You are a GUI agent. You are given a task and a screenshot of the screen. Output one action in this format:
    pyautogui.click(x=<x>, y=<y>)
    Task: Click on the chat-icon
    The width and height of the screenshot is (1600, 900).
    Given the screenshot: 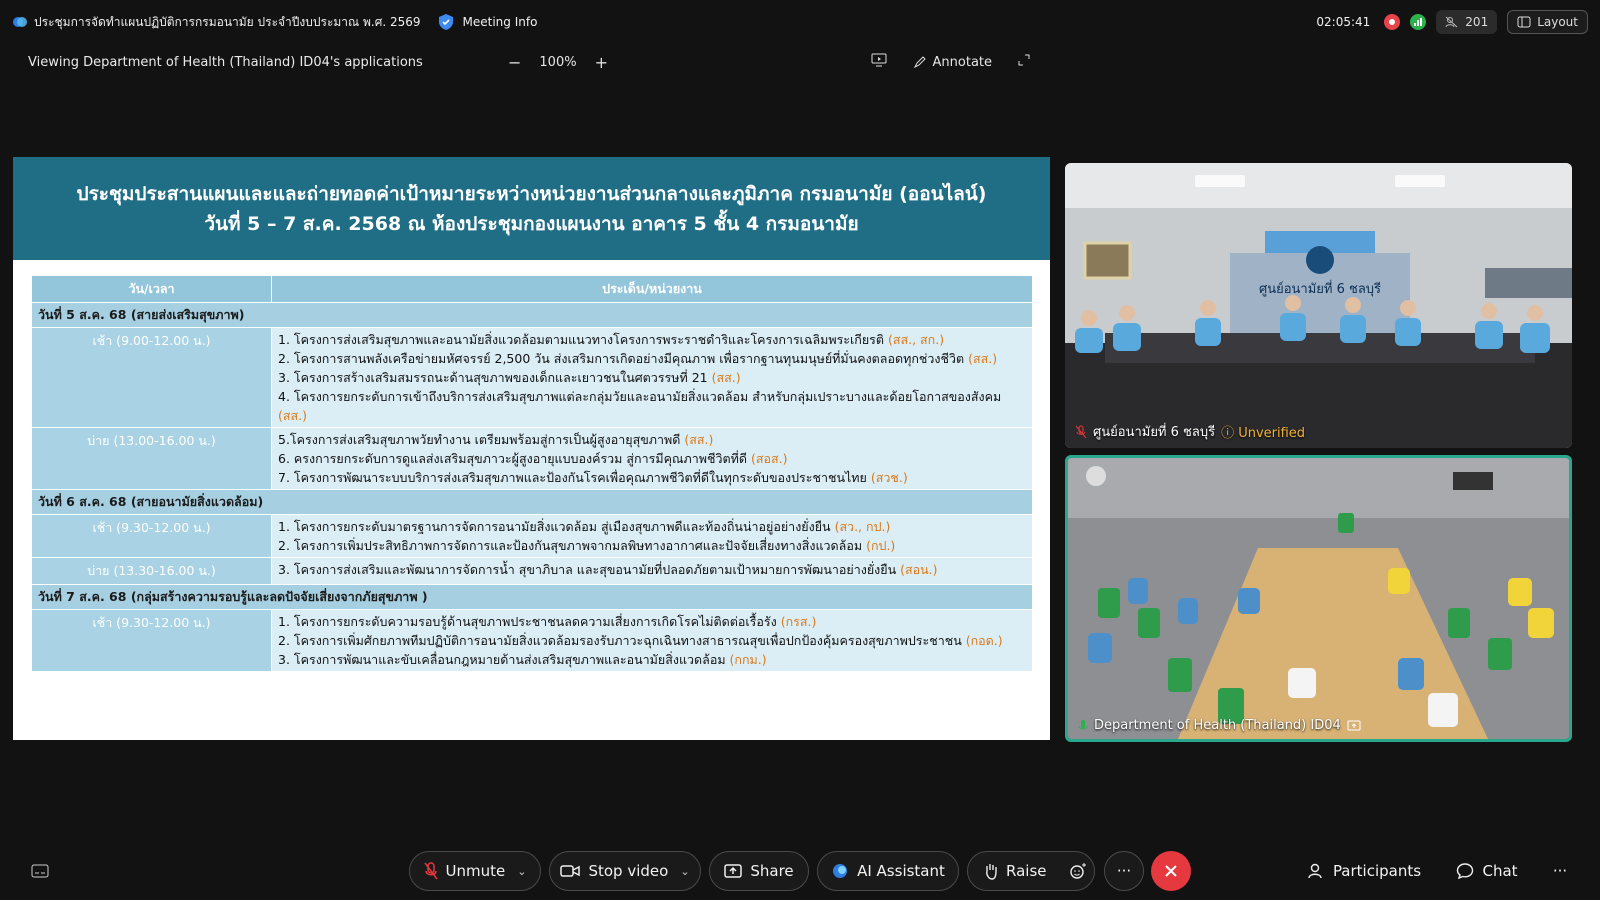 What is the action you would take?
    pyautogui.click(x=1465, y=871)
    